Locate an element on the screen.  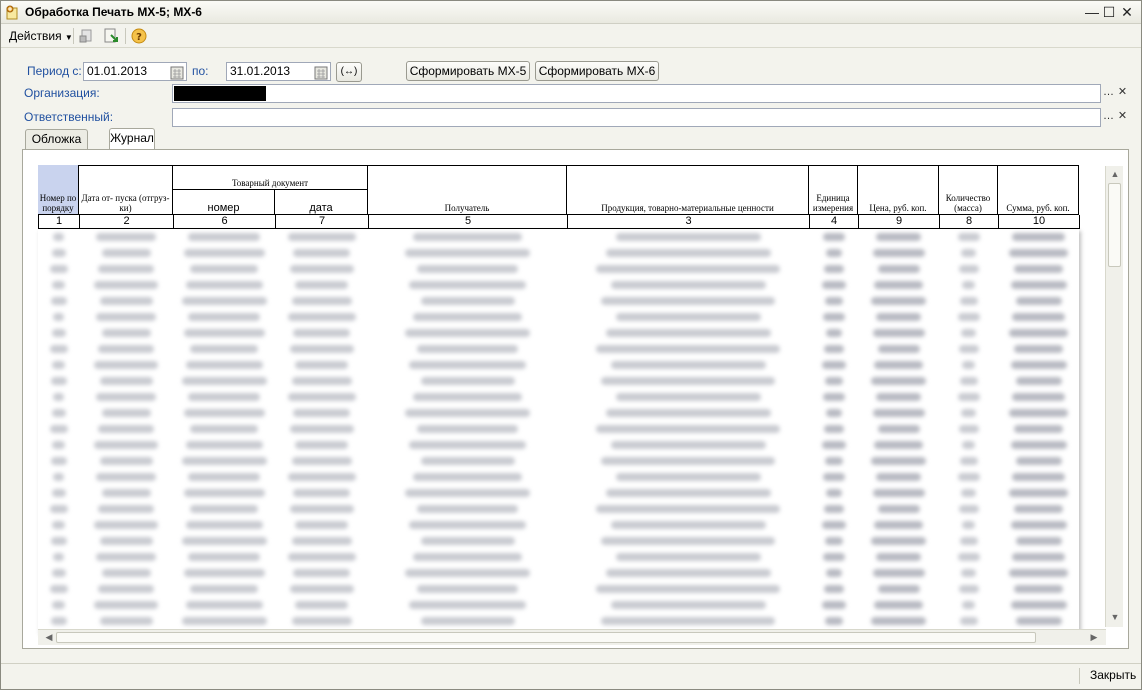
period-from-value: 01.01.2013 is located at coordinates (117, 71).